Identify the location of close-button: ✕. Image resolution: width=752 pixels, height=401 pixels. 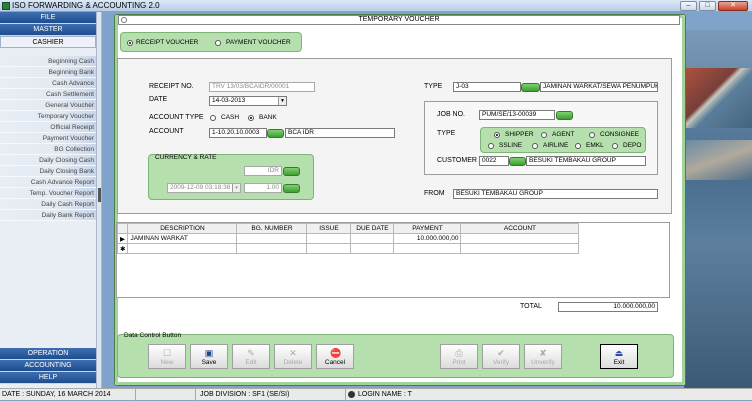
(733, 6).